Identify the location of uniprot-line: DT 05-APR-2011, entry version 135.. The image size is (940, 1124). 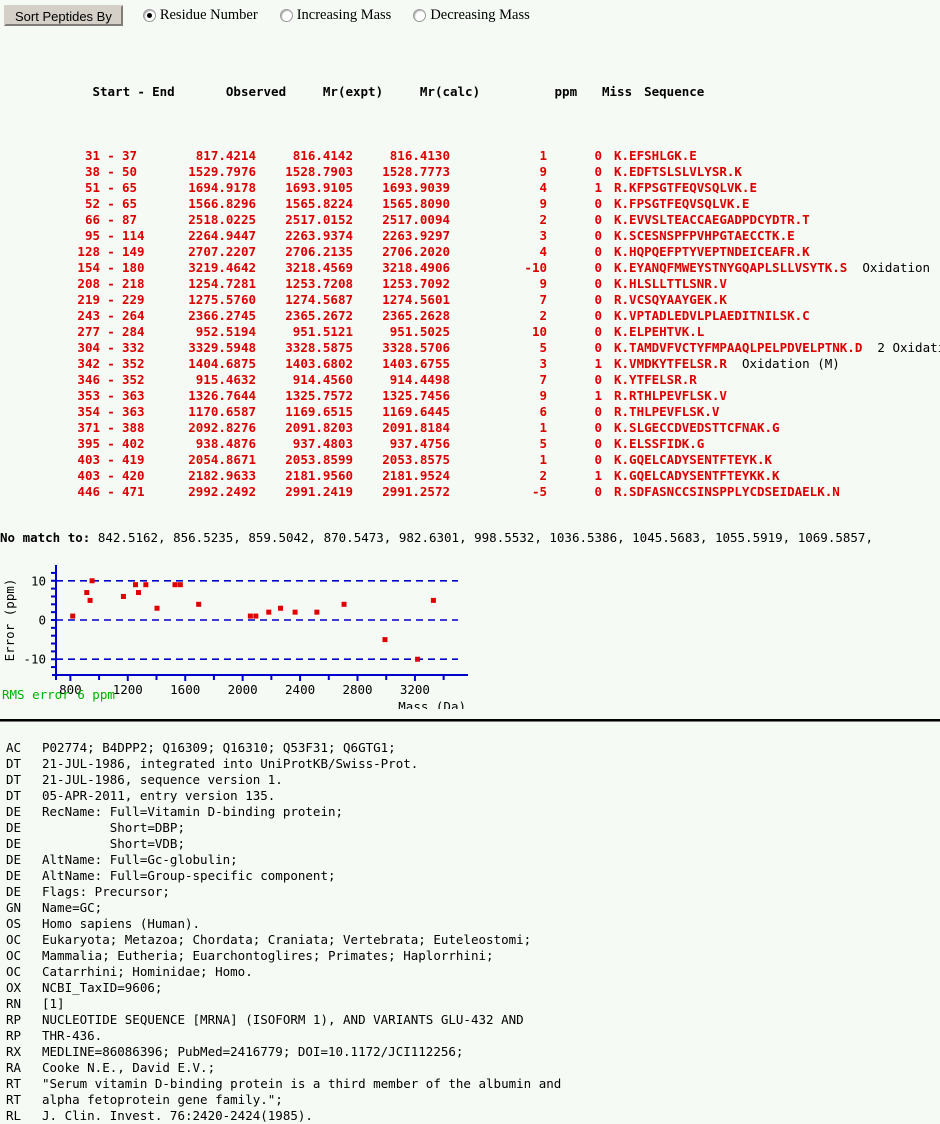
(470, 796).